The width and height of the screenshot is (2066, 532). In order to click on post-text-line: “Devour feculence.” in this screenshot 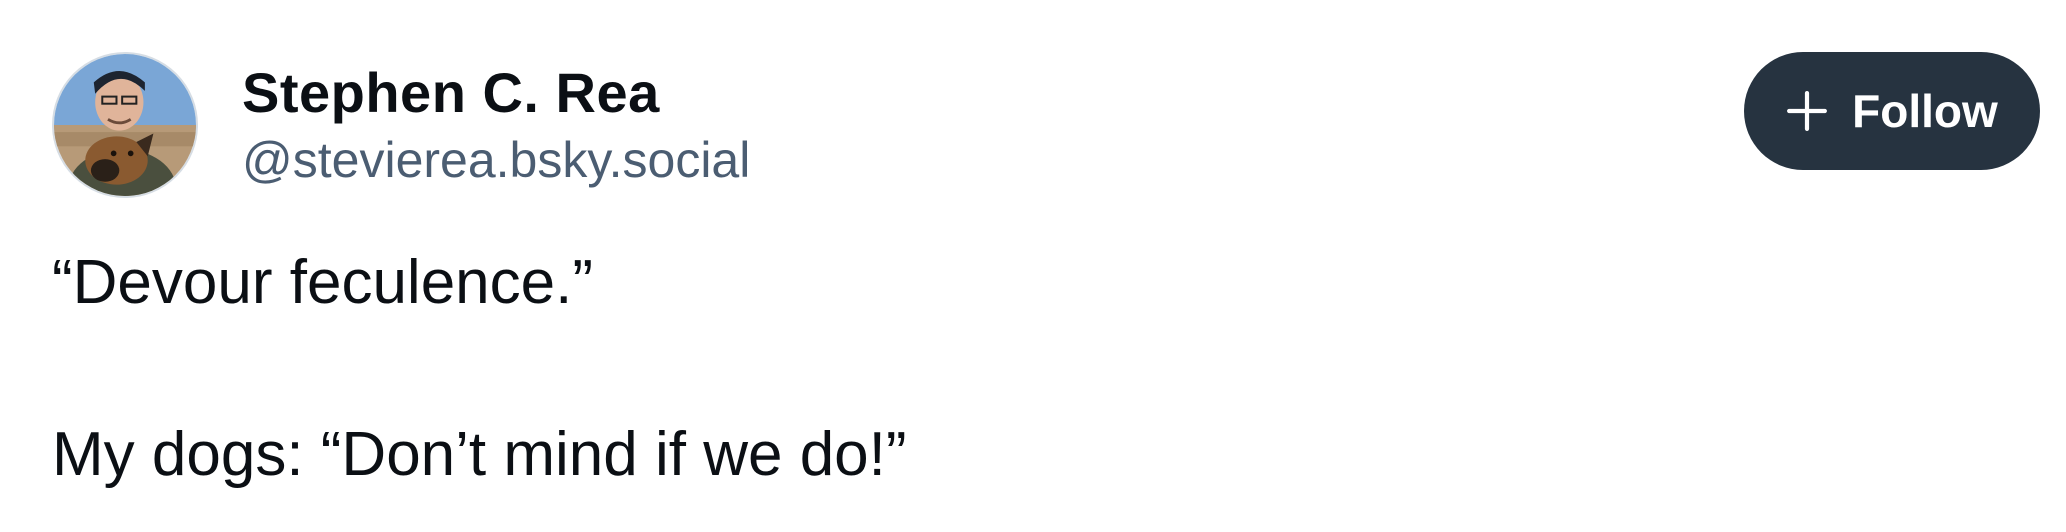, I will do `click(323, 282)`.